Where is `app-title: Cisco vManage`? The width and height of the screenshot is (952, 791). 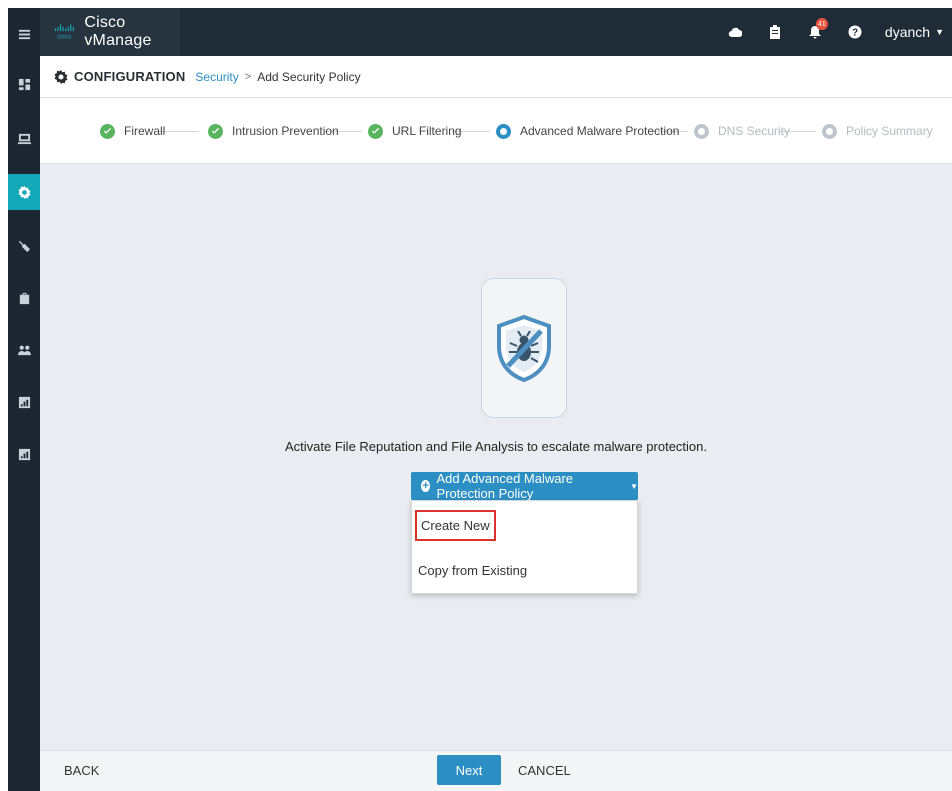
app-title: Cisco vManage is located at coordinates (118, 31).